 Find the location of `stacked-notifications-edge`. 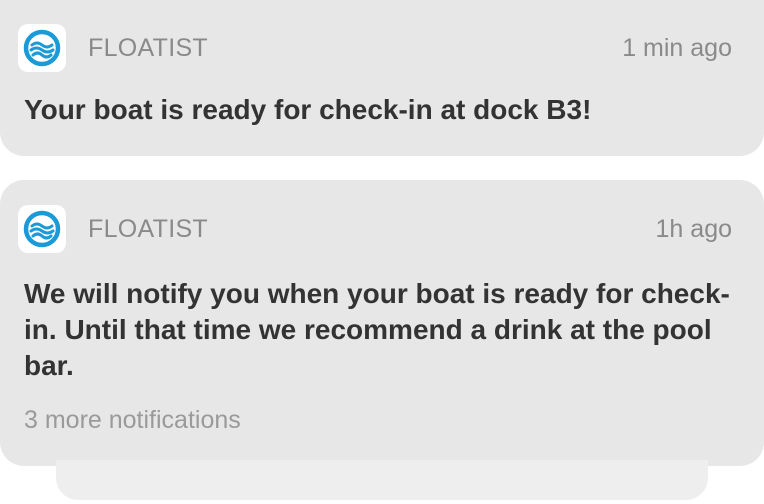

stacked-notifications-edge is located at coordinates (382, 480).